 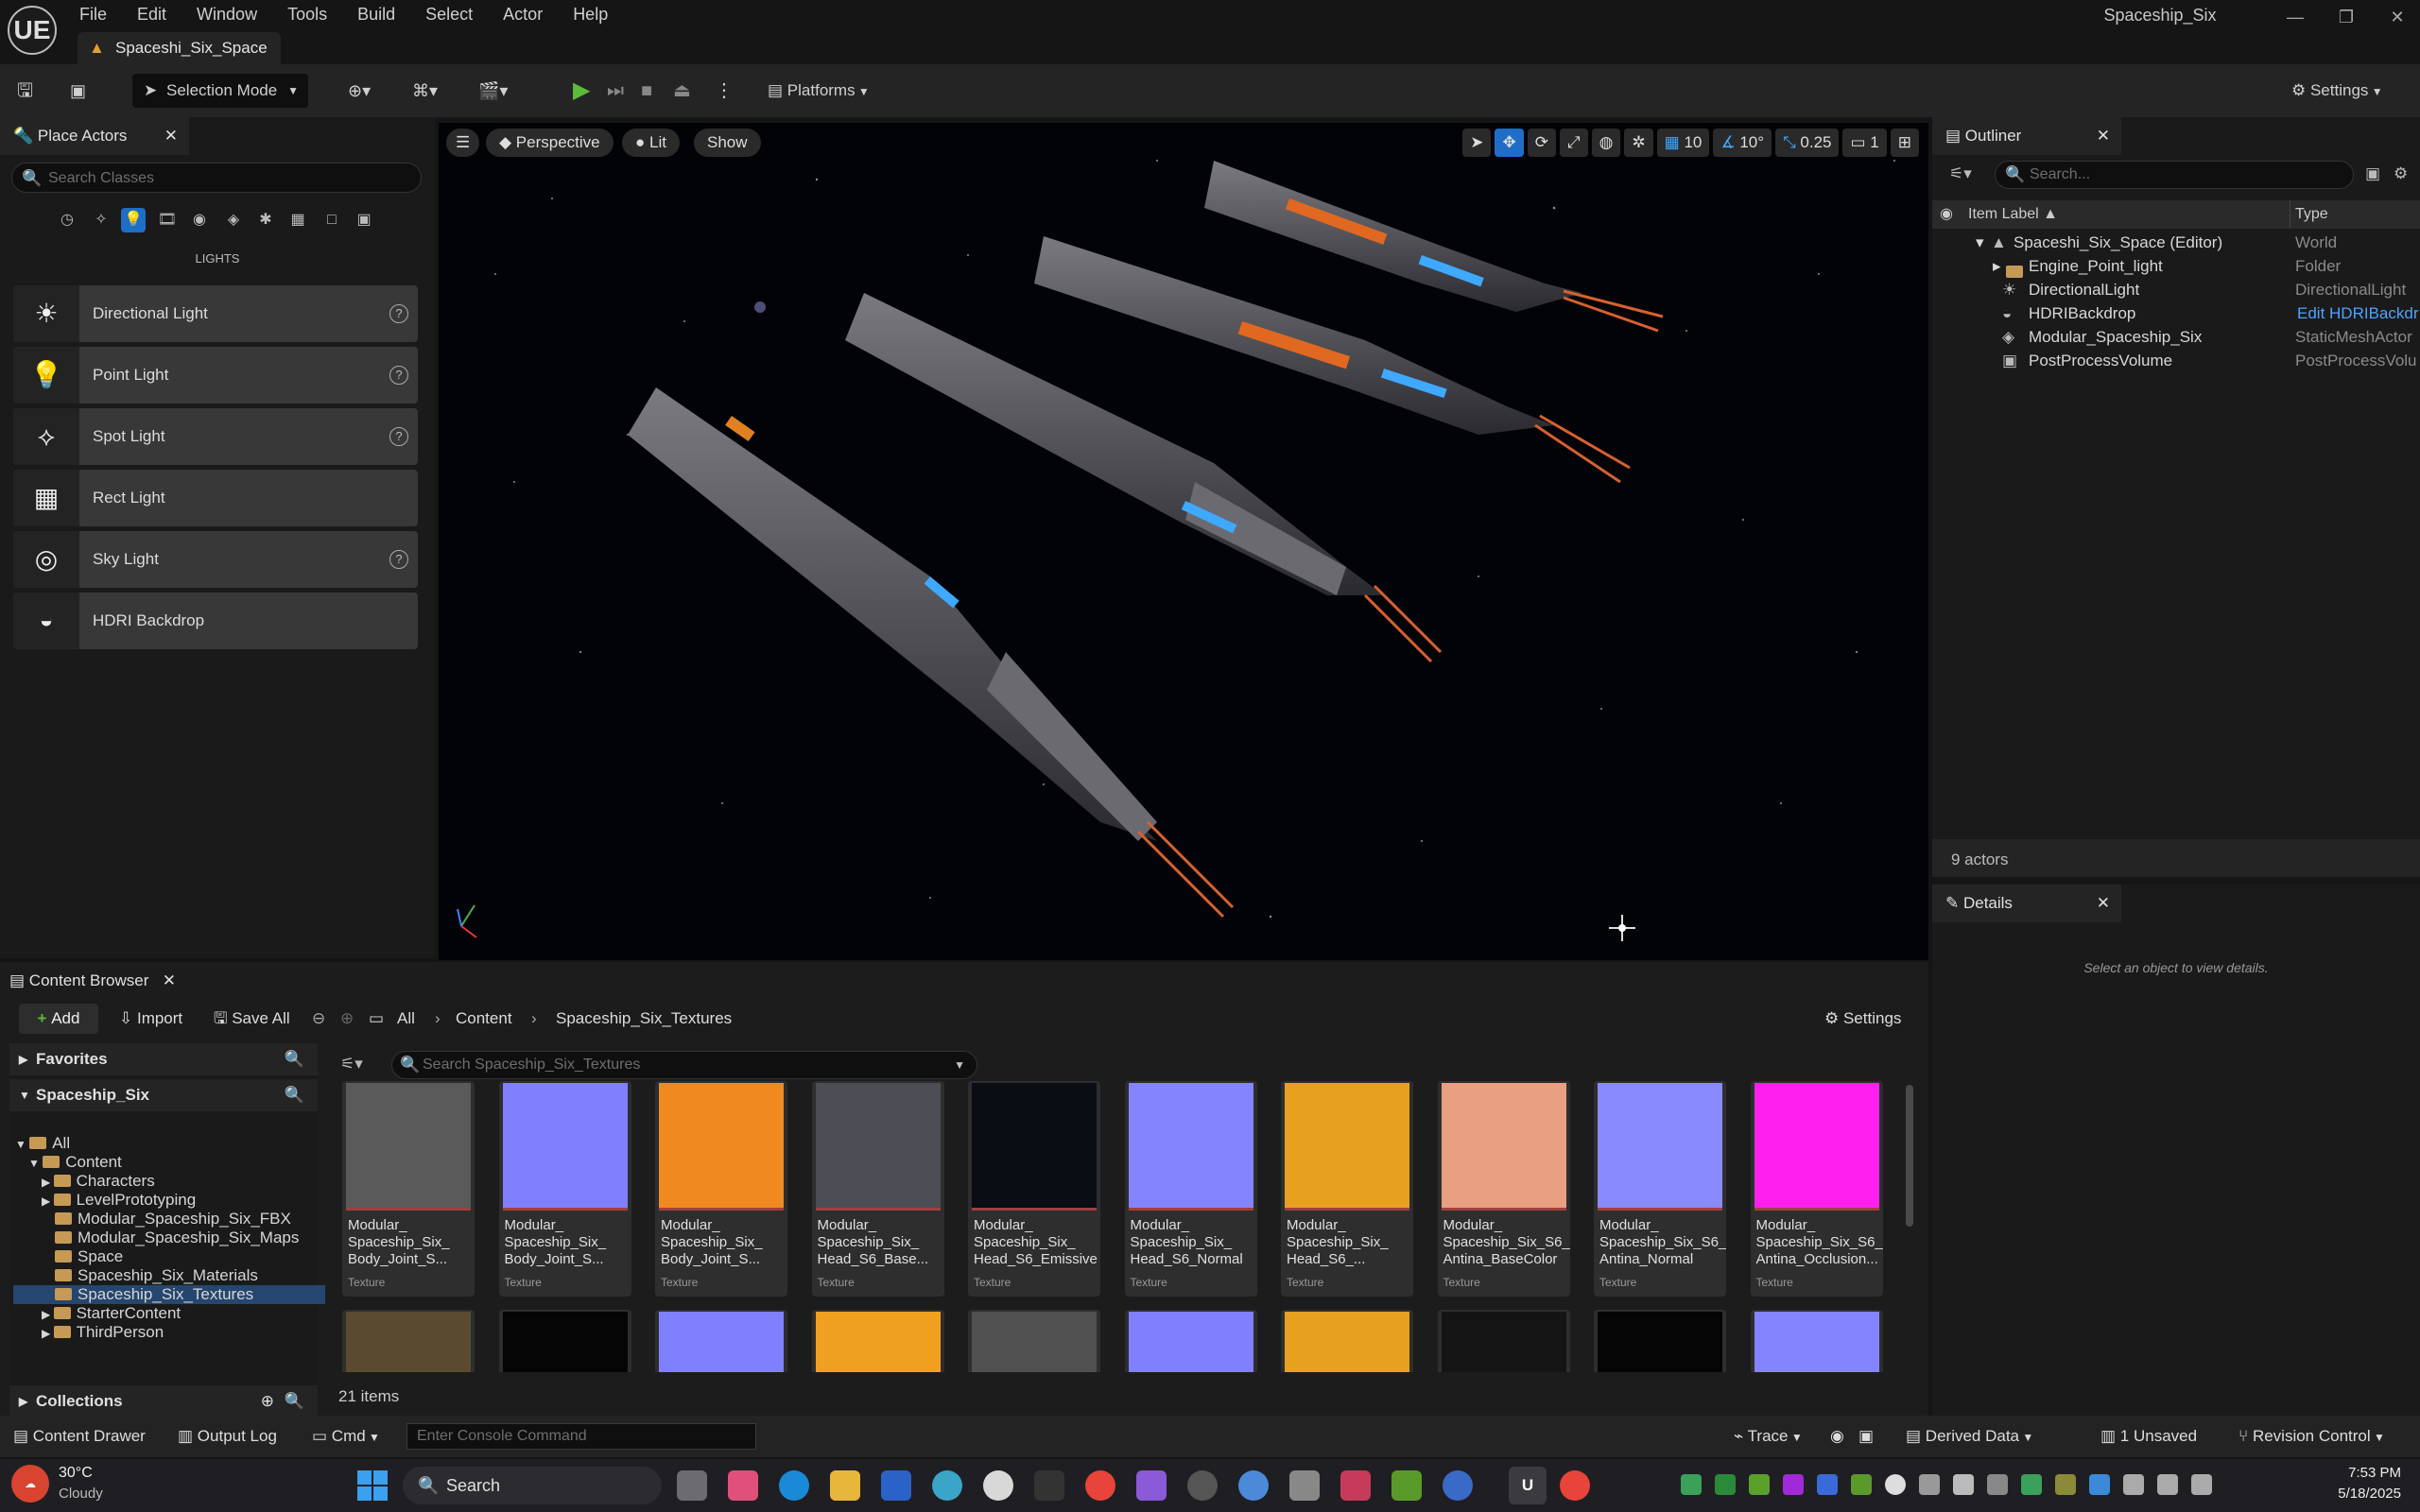 What do you see at coordinates (550, 143) in the screenshot?
I see `perspective-button: ◆ Perspective` at bounding box center [550, 143].